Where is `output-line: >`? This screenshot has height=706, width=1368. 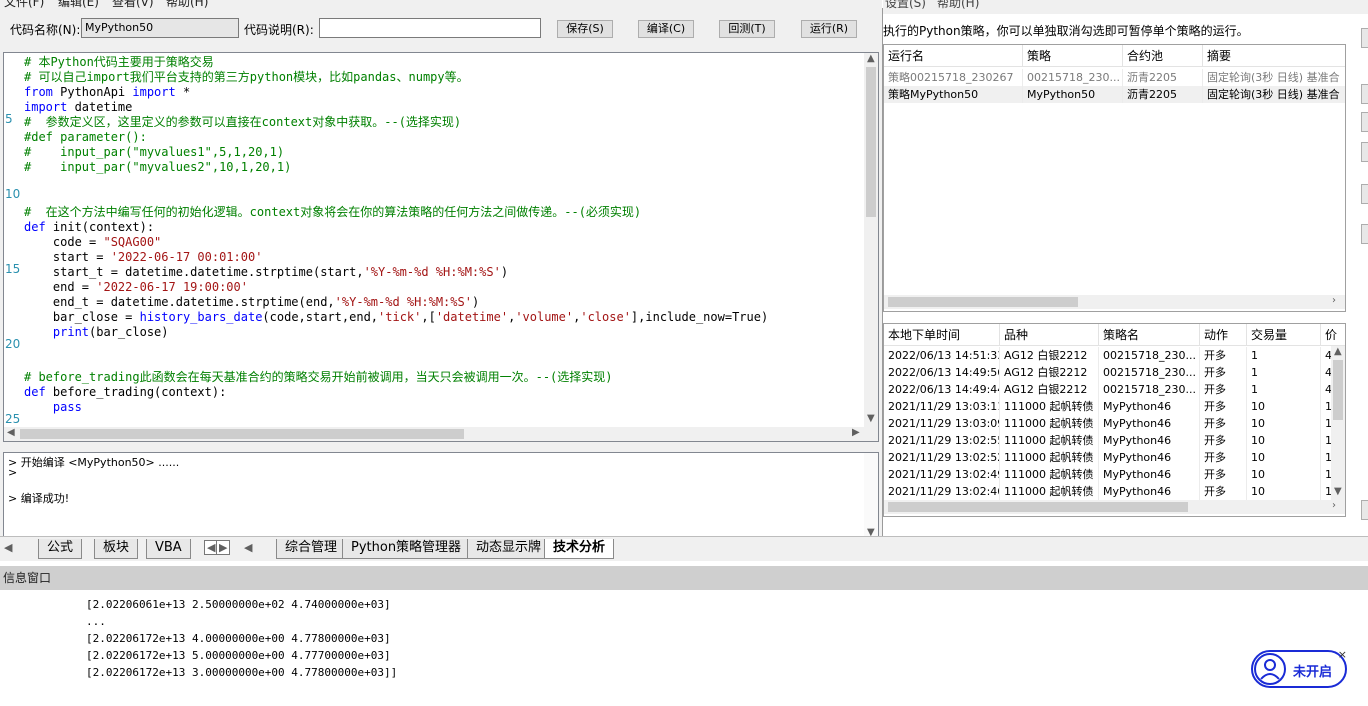
output-line: > is located at coordinates (13, 472).